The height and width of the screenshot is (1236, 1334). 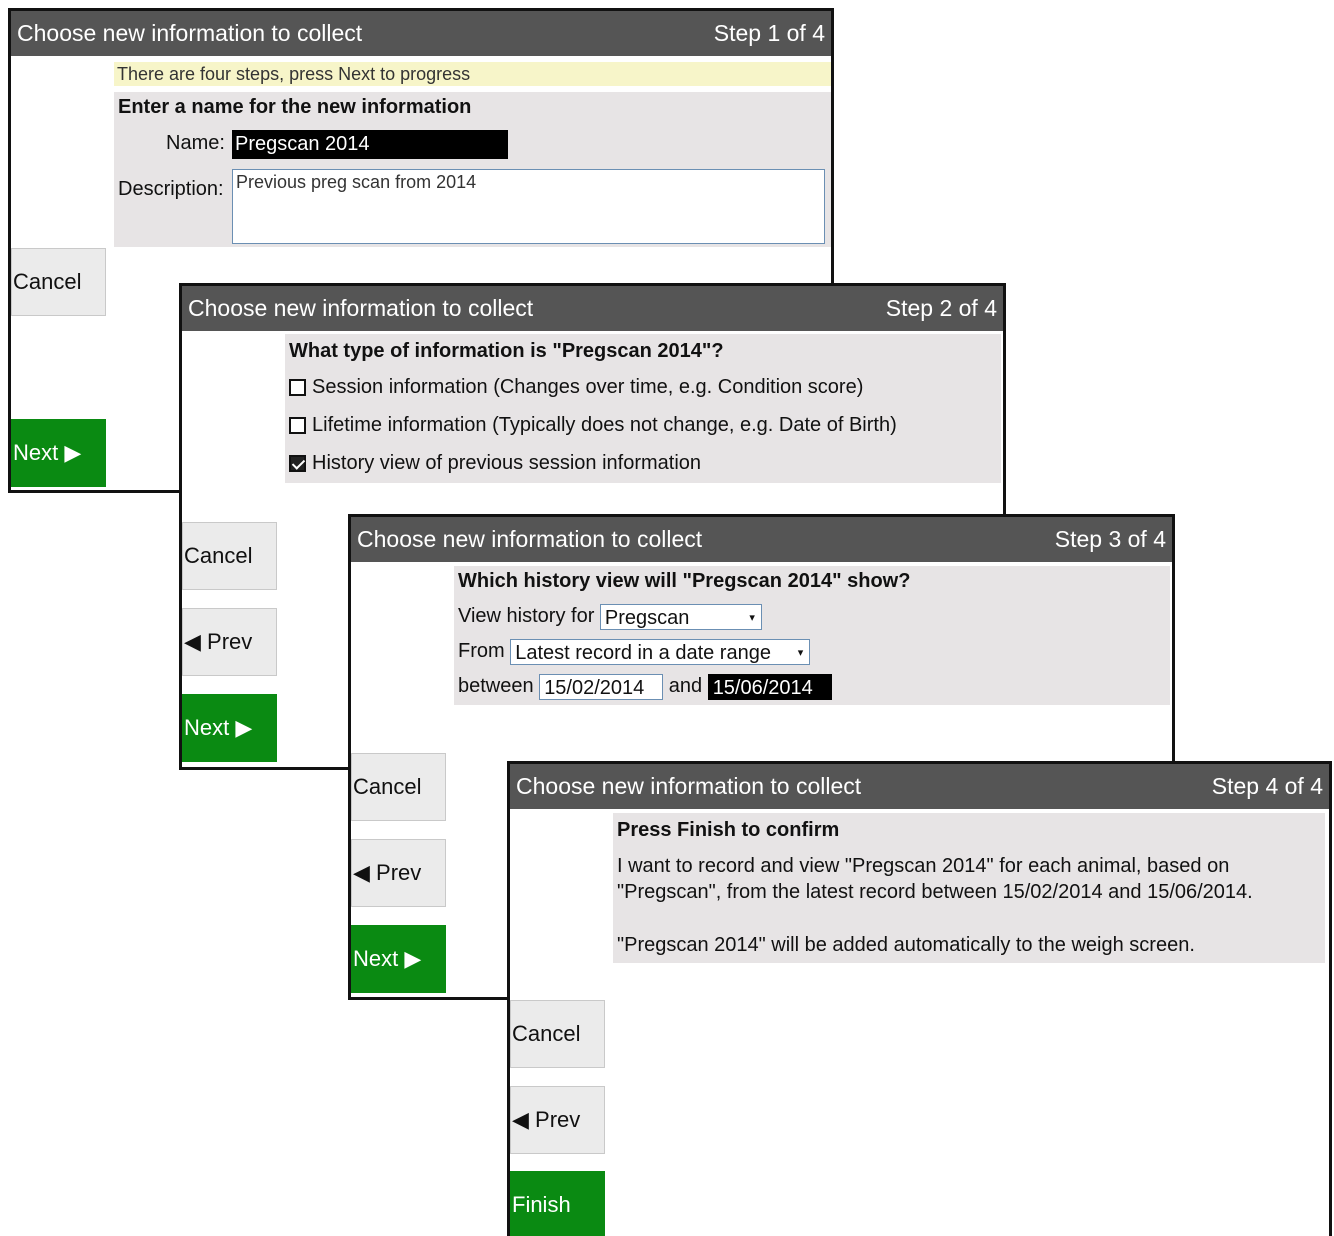 I want to click on step-indicator: Step 2 of 4, so click(x=941, y=308).